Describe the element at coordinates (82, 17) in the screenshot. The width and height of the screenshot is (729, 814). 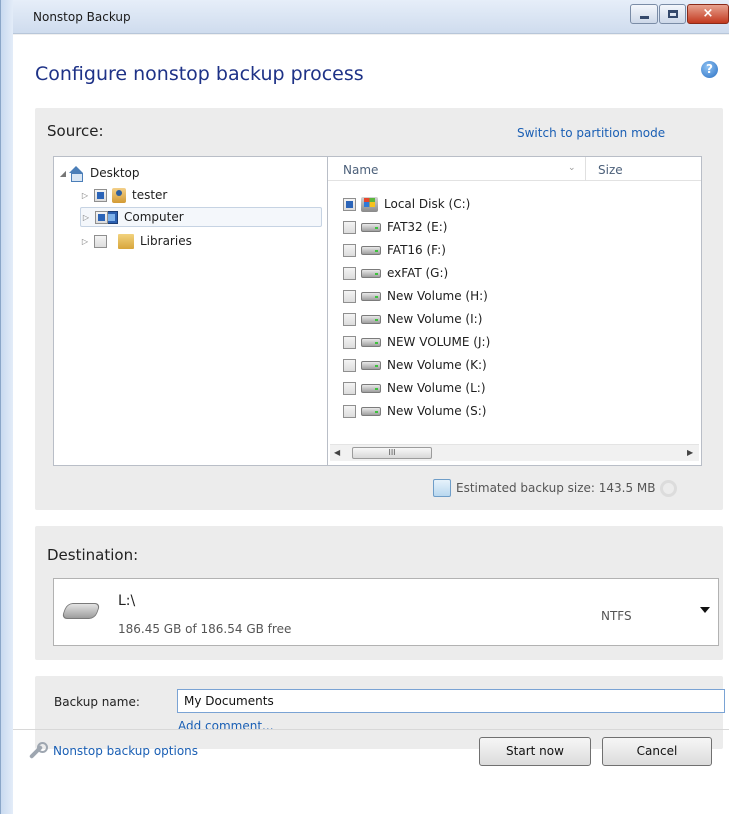
I see `window-title: Nonstop Backup` at that location.